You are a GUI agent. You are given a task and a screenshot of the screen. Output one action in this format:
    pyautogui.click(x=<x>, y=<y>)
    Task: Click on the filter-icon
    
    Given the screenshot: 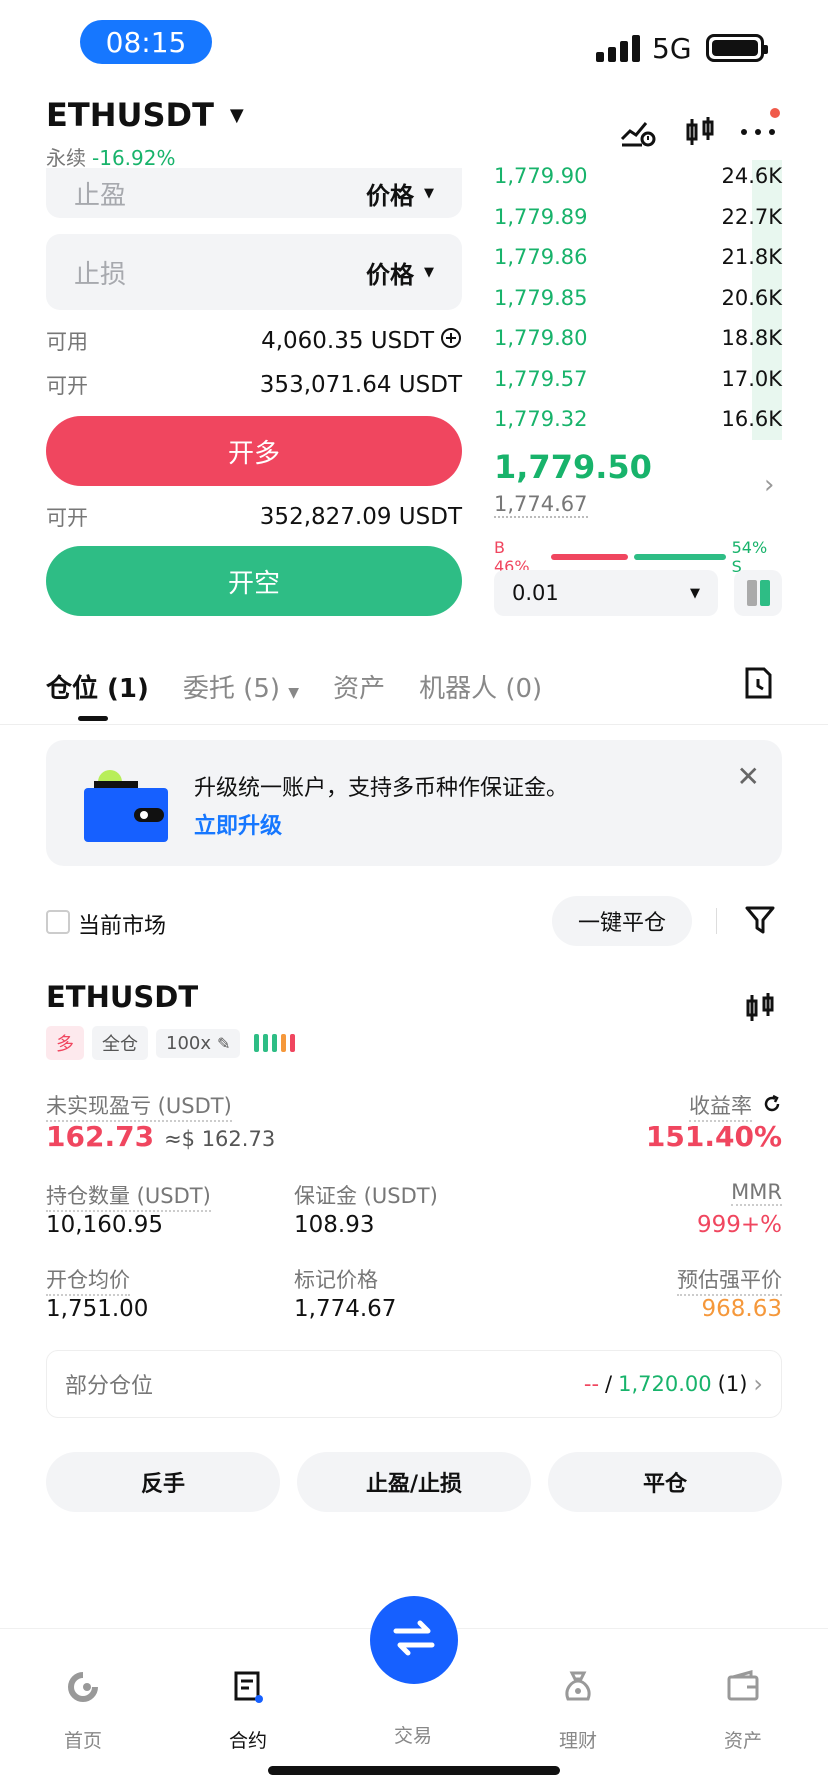 What is the action you would take?
    pyautogui.click(x=762, y=922)
    